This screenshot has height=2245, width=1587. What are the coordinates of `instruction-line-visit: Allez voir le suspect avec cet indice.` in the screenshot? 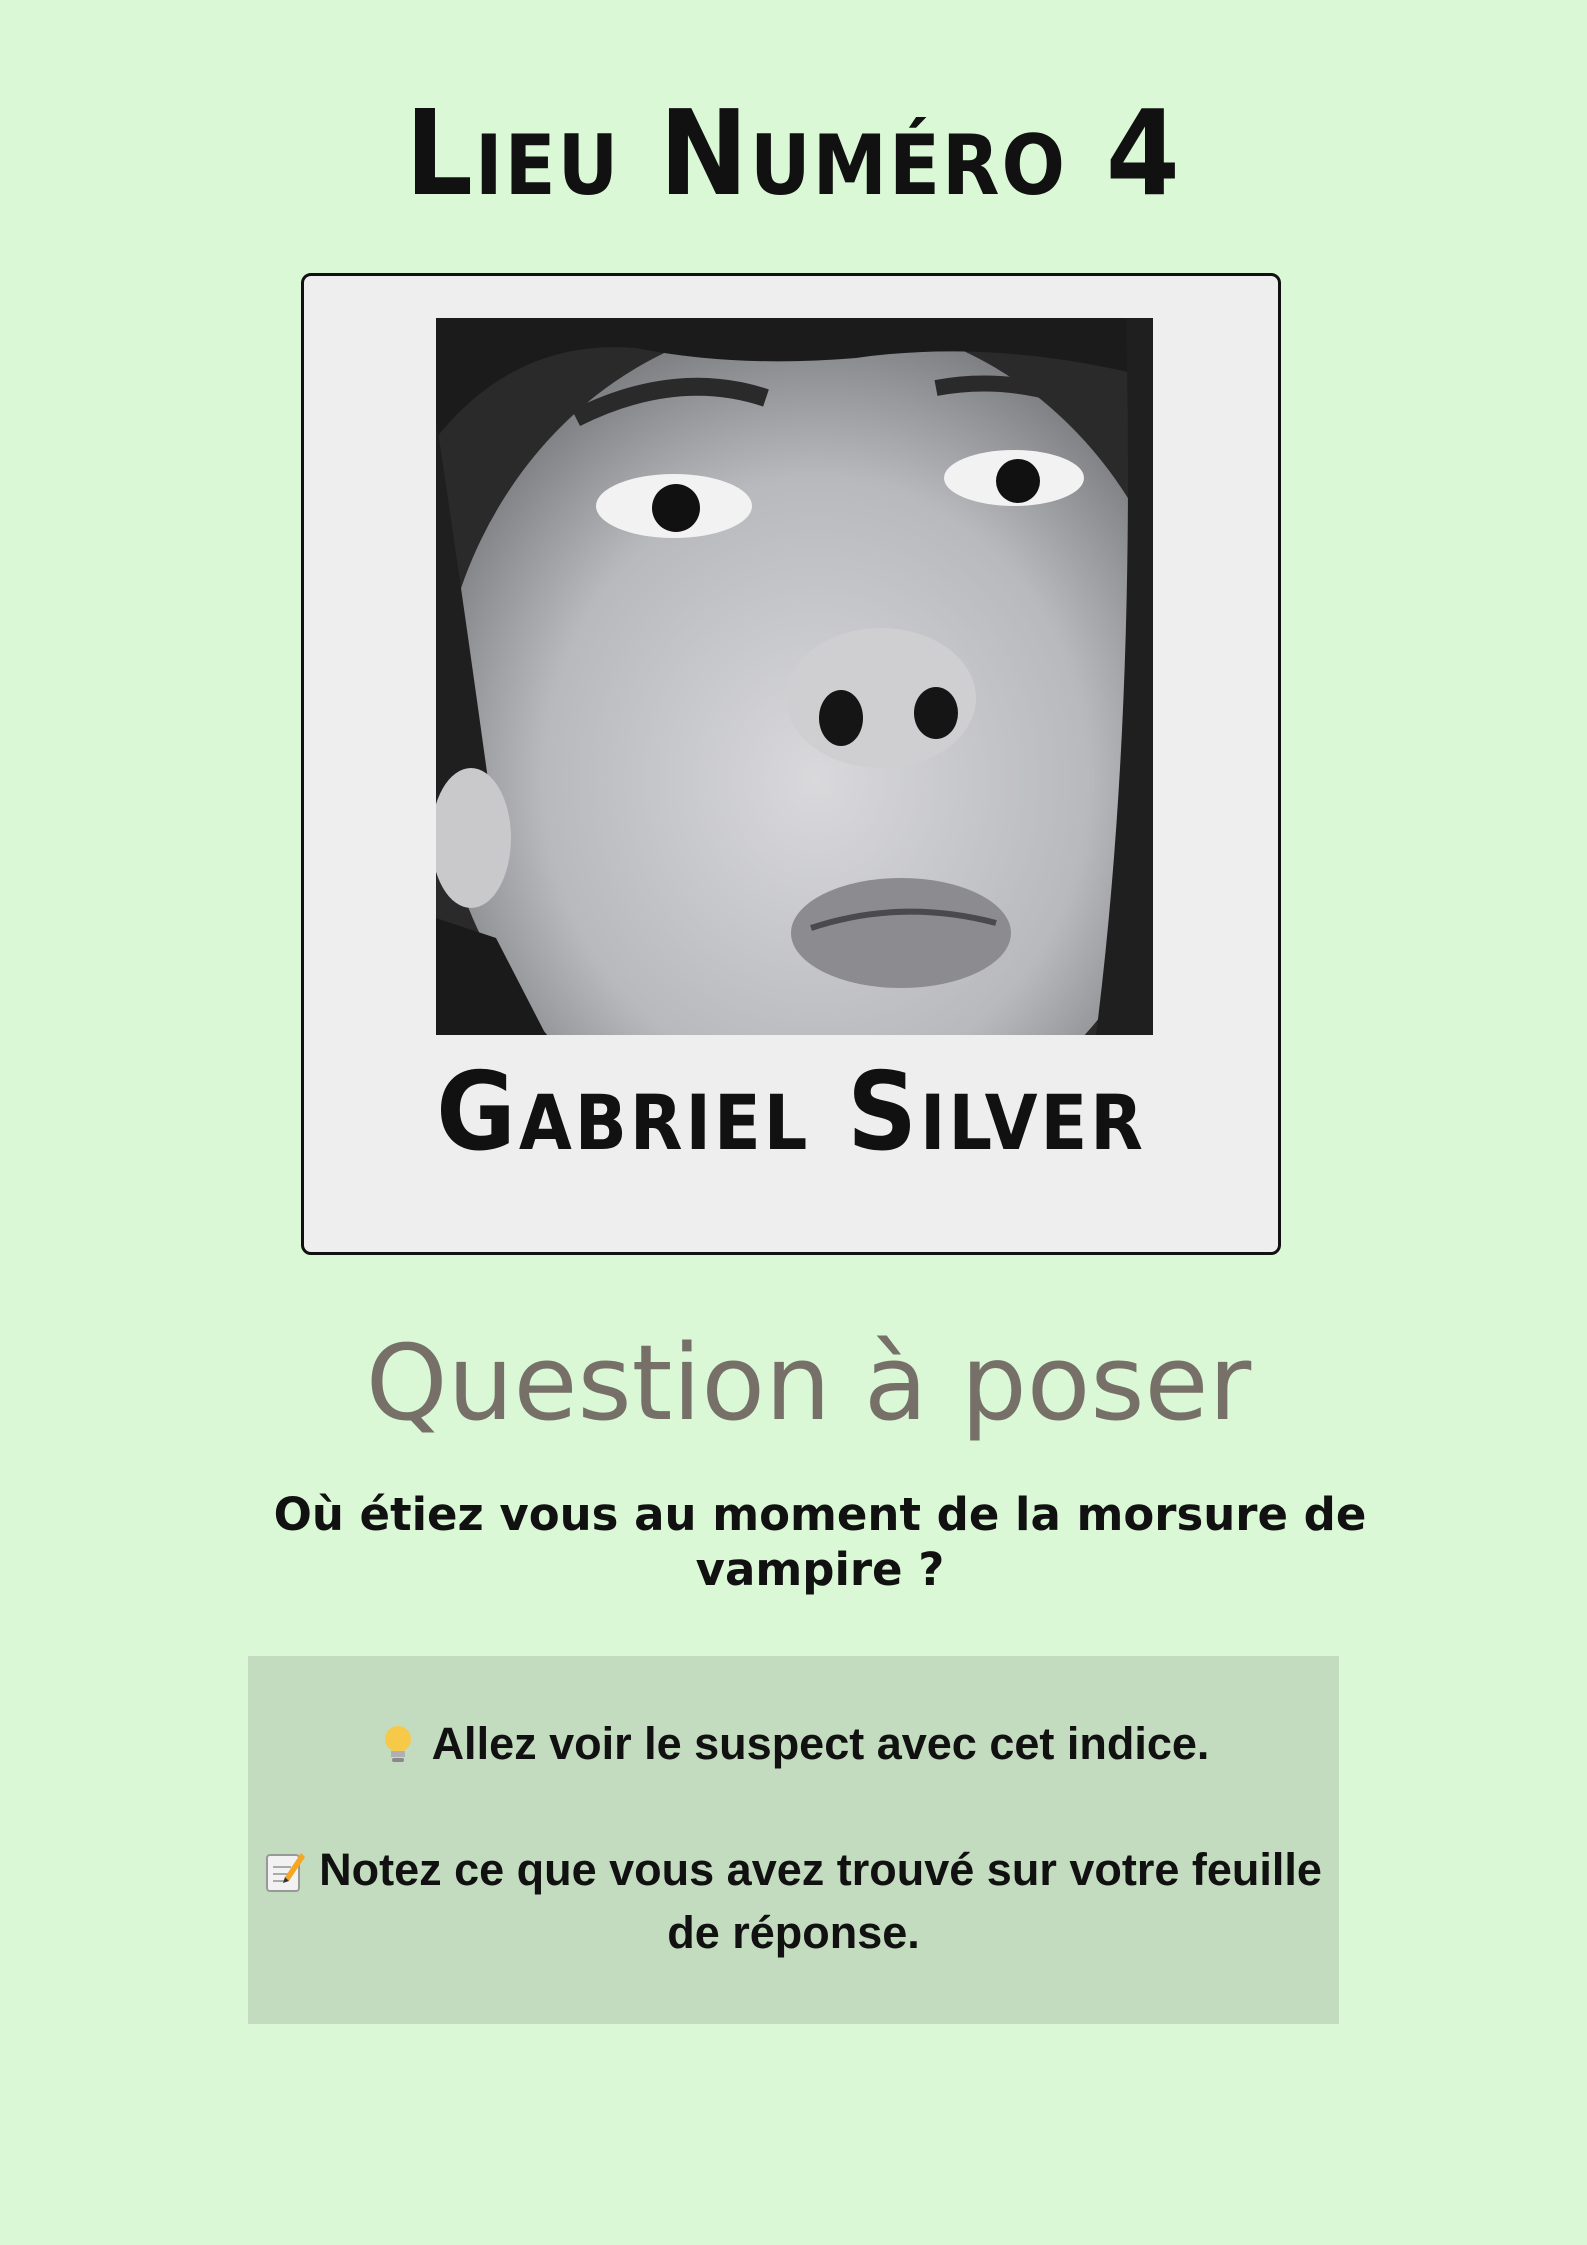 It's located at (793, 1743).